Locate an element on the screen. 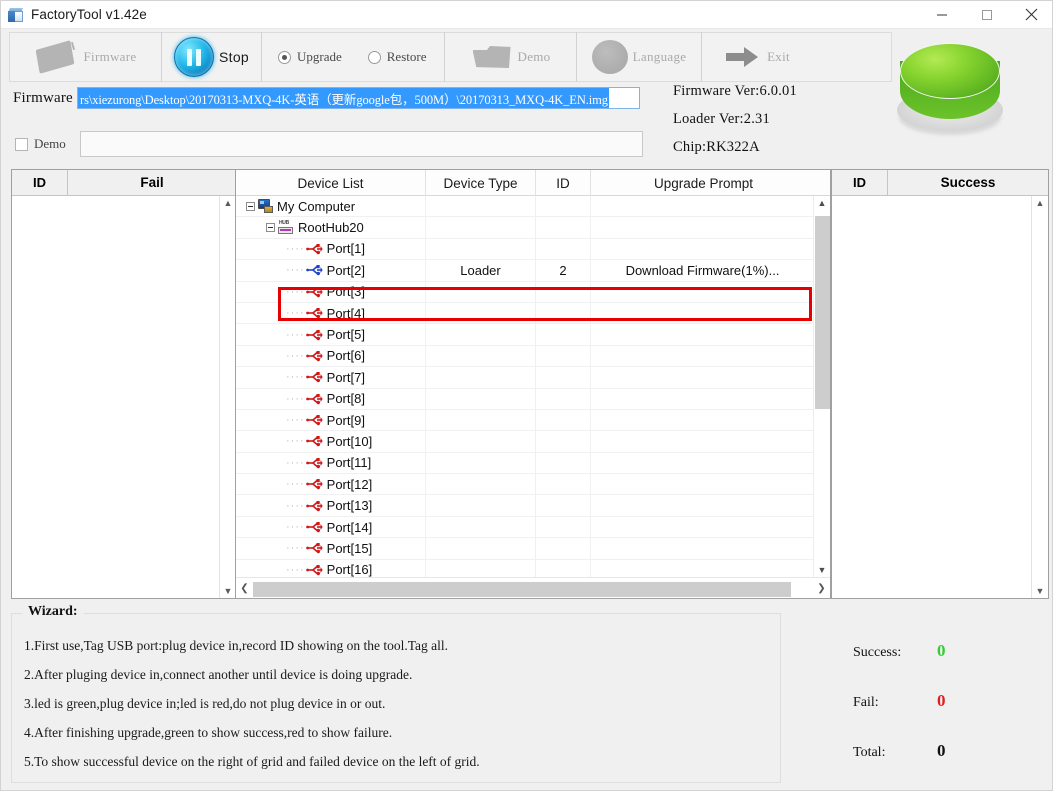 The width and height of the screenshot is (1053, 791). table-row: ···· Port[6] is located at coordinates (525, 356).